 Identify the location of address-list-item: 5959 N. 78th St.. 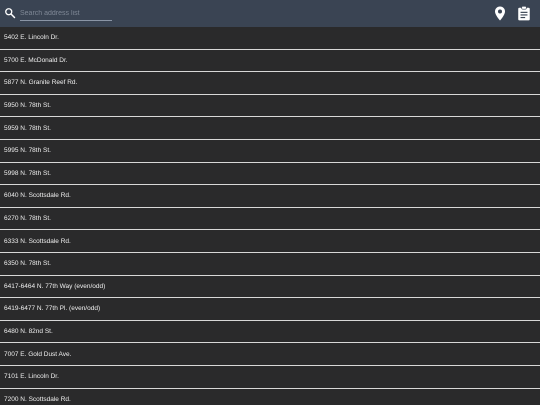
(270, 128).